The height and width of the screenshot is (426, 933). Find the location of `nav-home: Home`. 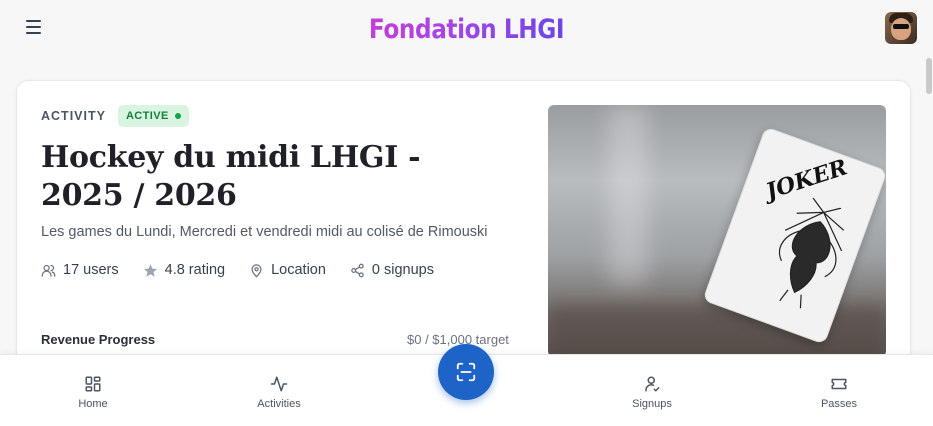

nav-home: Home is located at coordinates (93, 392).